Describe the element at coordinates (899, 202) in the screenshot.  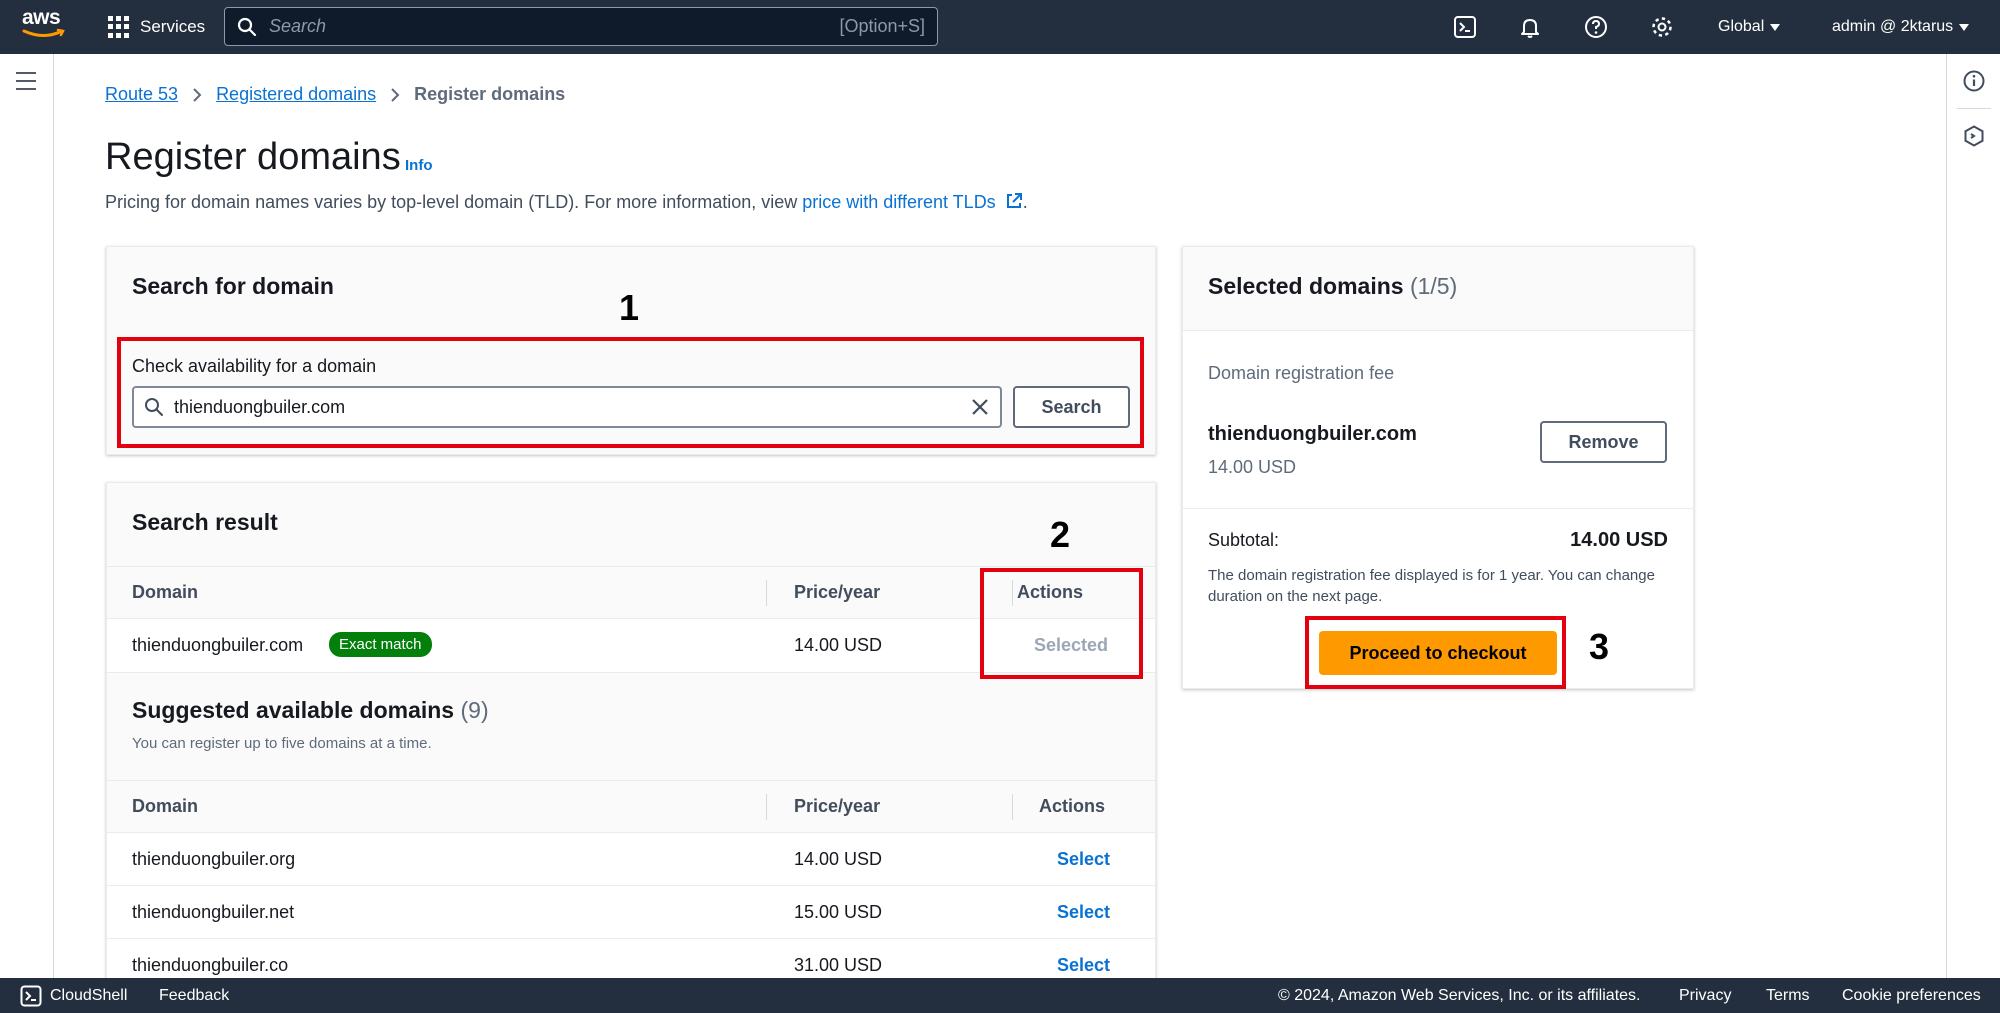
I see `tld-pricing-link-label: price with different TLDs` at that location.